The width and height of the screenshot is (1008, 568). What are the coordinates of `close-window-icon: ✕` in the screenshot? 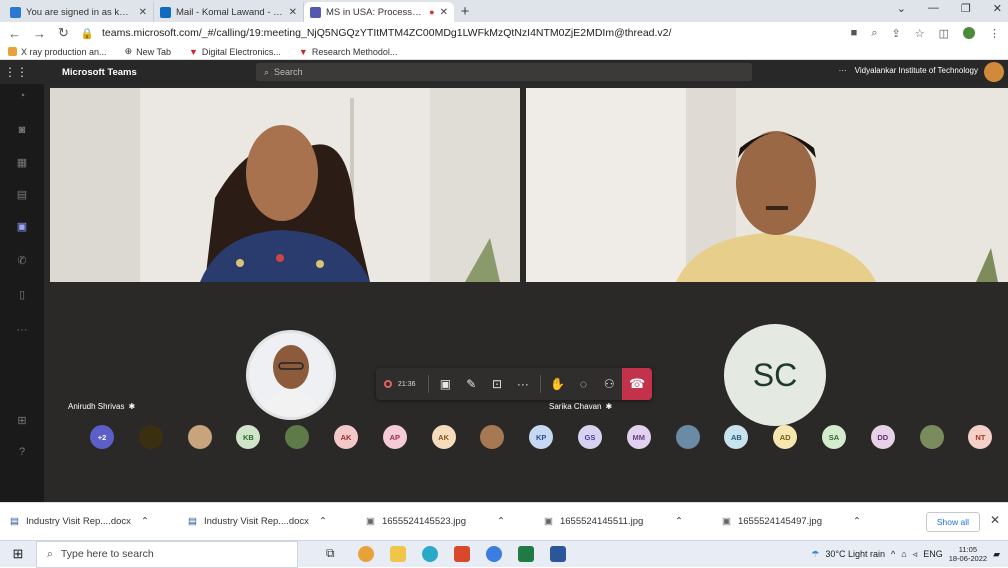 It's located at (997, 8).